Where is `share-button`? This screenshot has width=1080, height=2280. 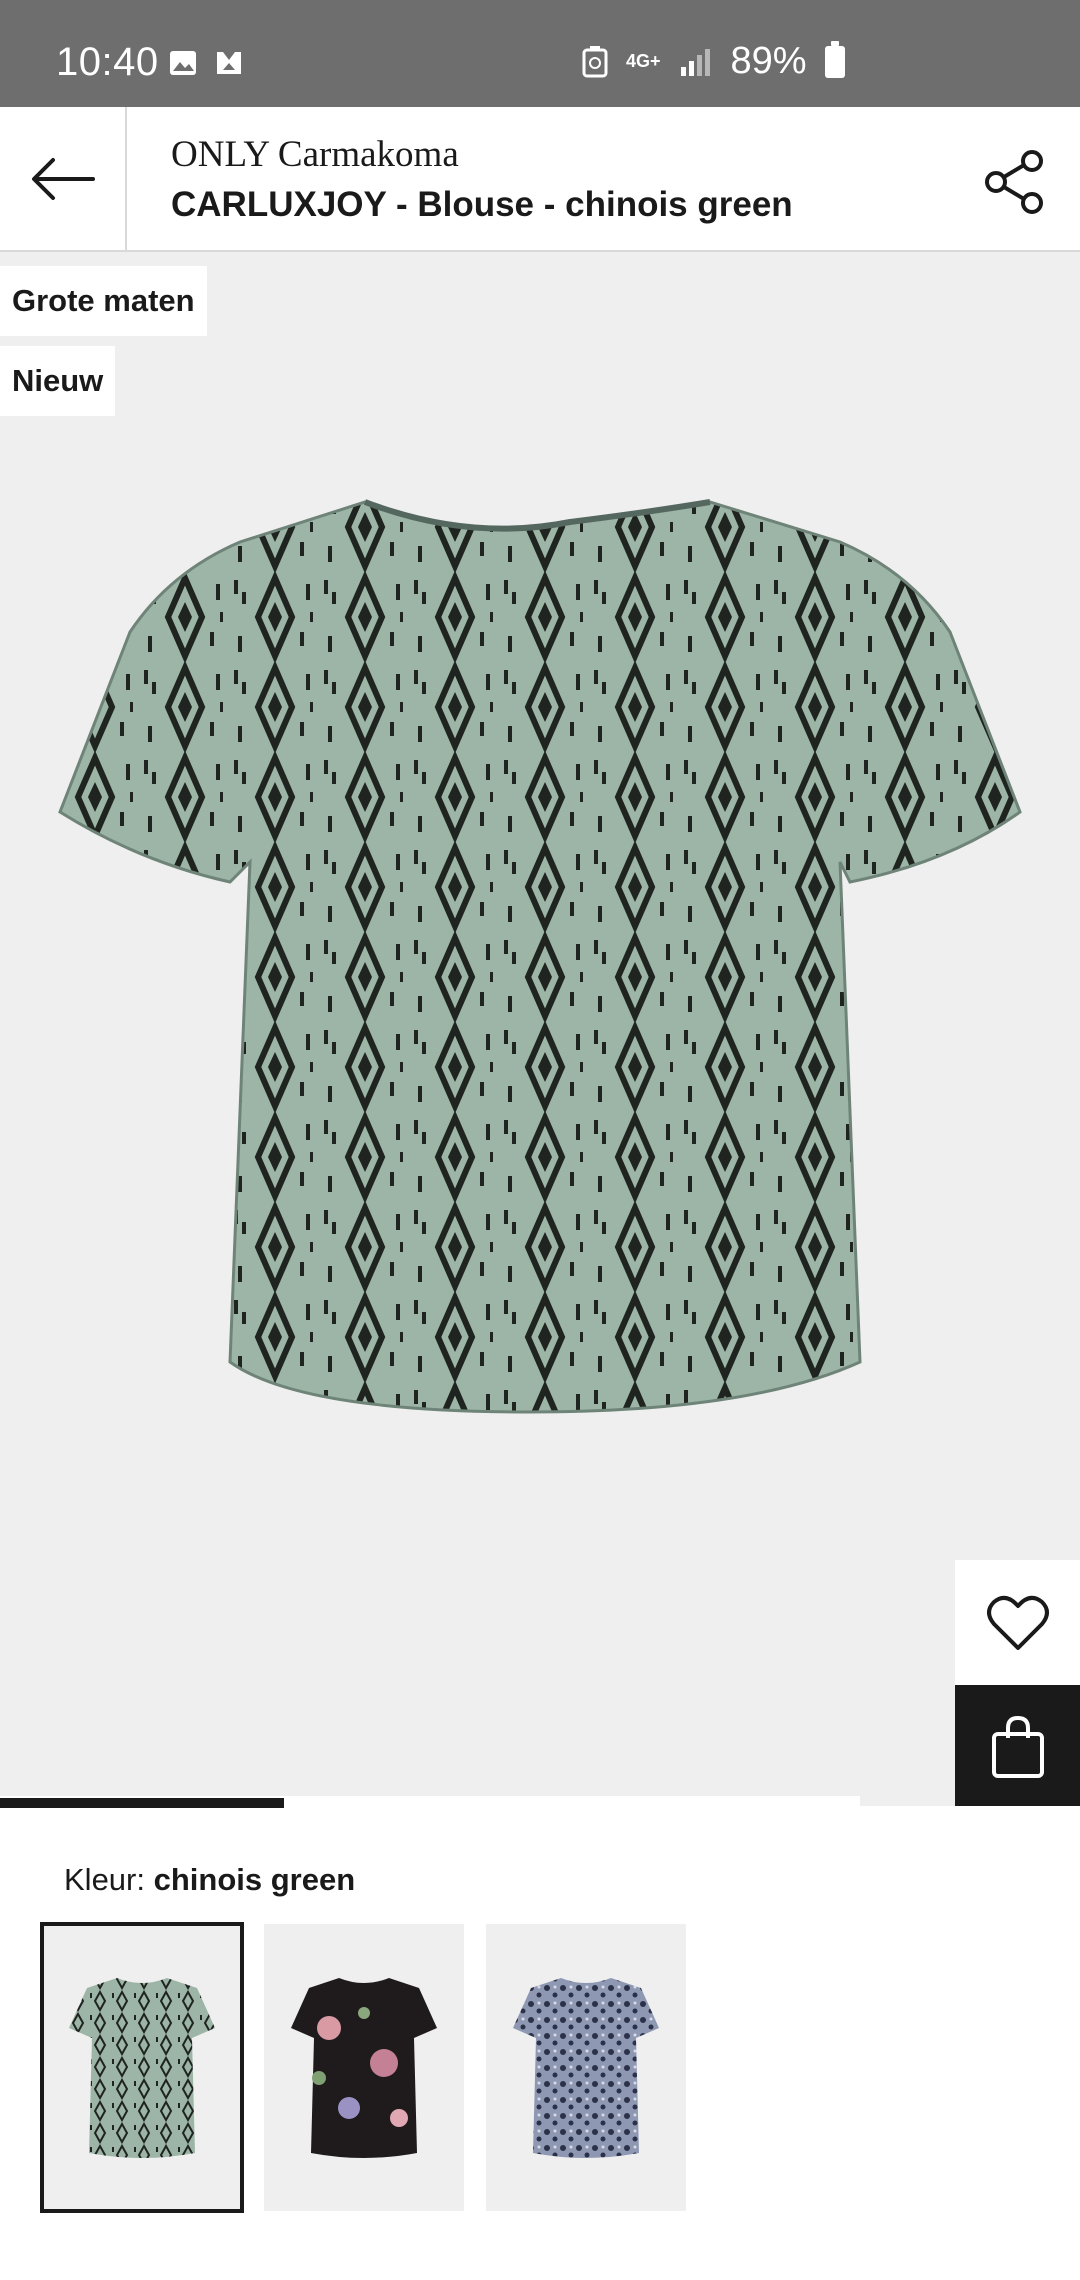
share-button is located at coordinates (1015, 182).